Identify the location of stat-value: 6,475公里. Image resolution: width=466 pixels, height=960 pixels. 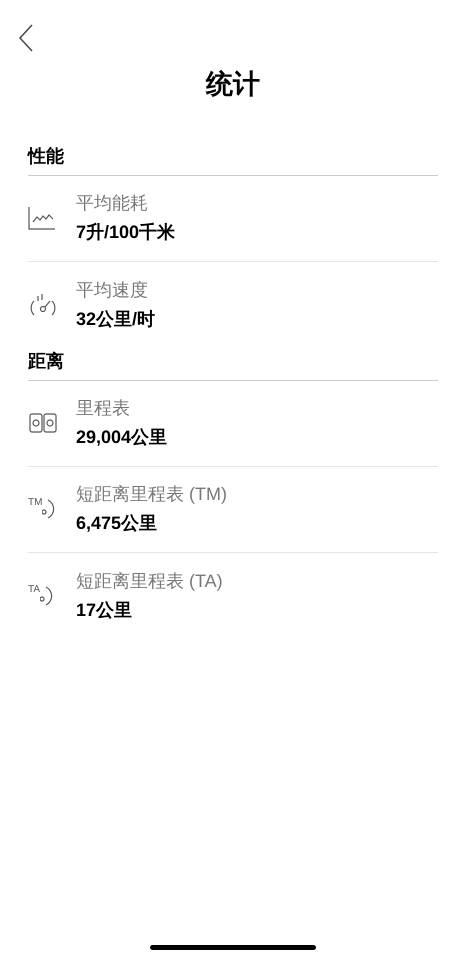
(117, 523).